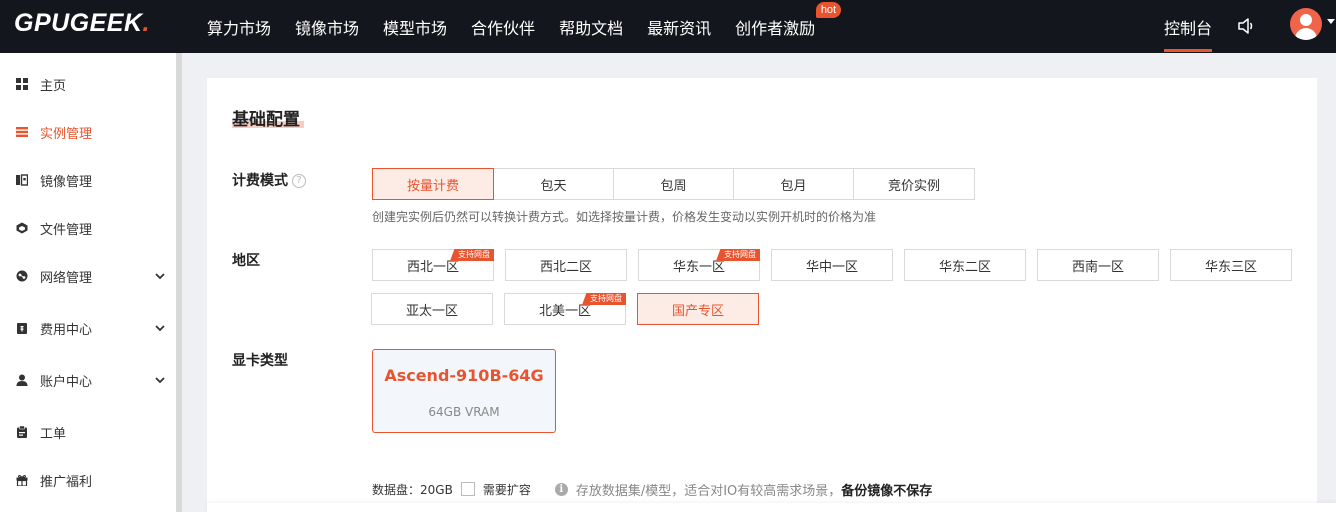 The width and height of the screenshot is (1336, 512). I want to click on nav-console: 控制台, so click(1188, 26).